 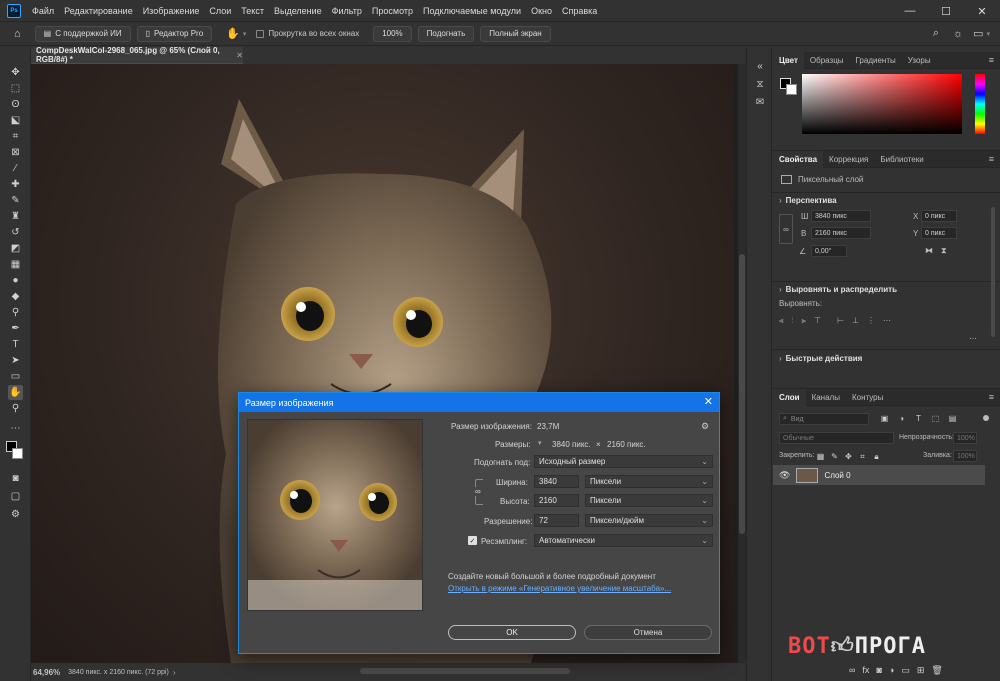 What do you see at coordinates (929, 250) in the screenshot?
I see `flip-horizontal-icon: ⧓` at bounding box center [929, 250].